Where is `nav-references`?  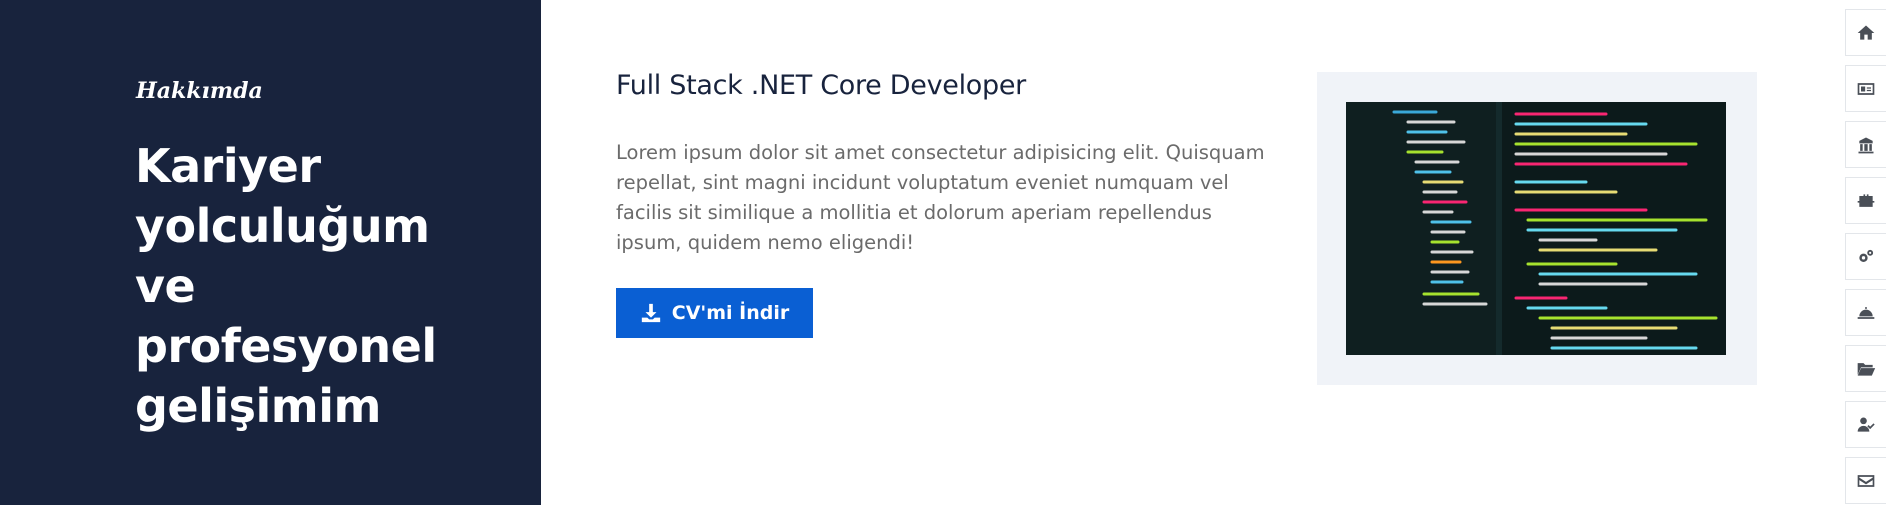 nav-references is located at coordinates (1865, 424).